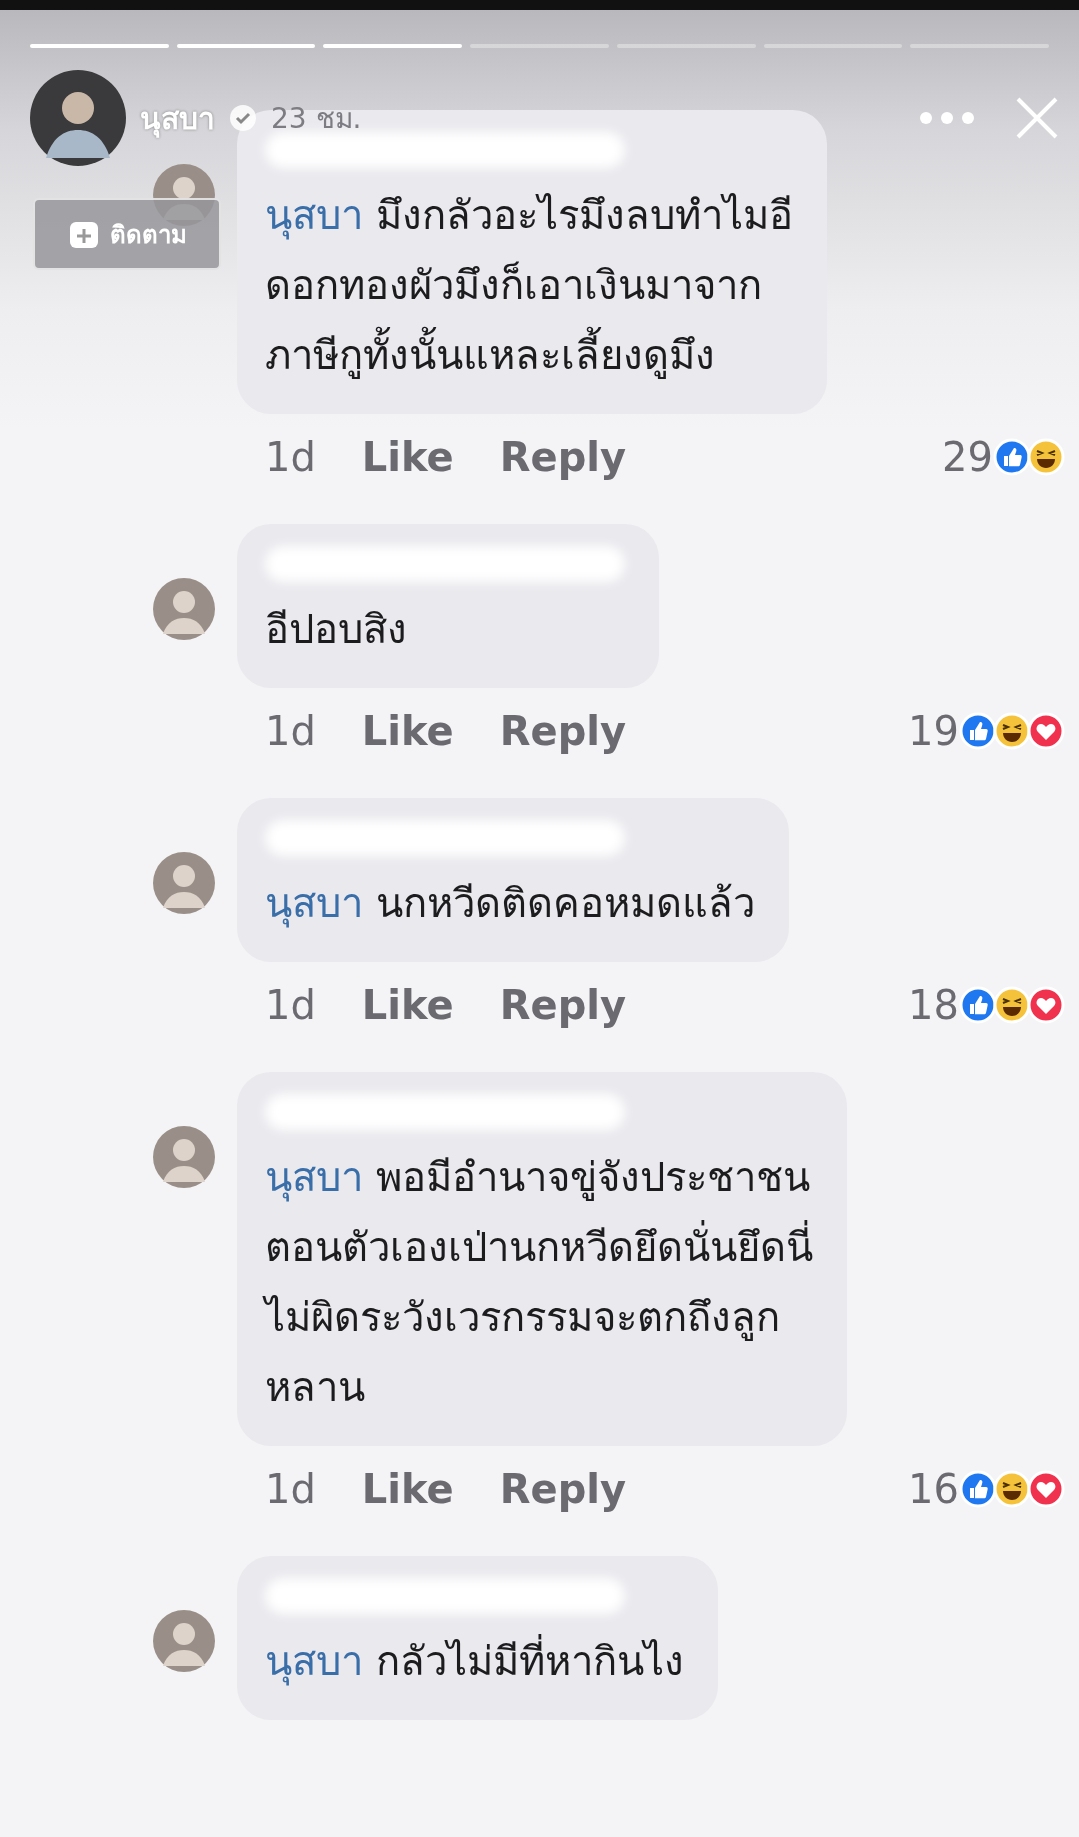 This screenshot has height=1837, width=1079. I want to click on comment-text: อีปอบสิง, so click(336, 629).